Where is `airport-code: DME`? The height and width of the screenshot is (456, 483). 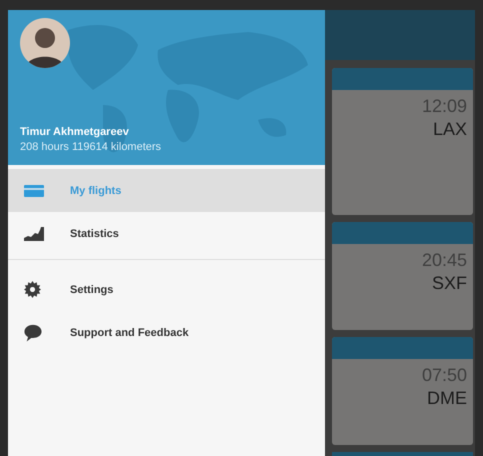 airport-code: DME is located at coordinates (447, 398).